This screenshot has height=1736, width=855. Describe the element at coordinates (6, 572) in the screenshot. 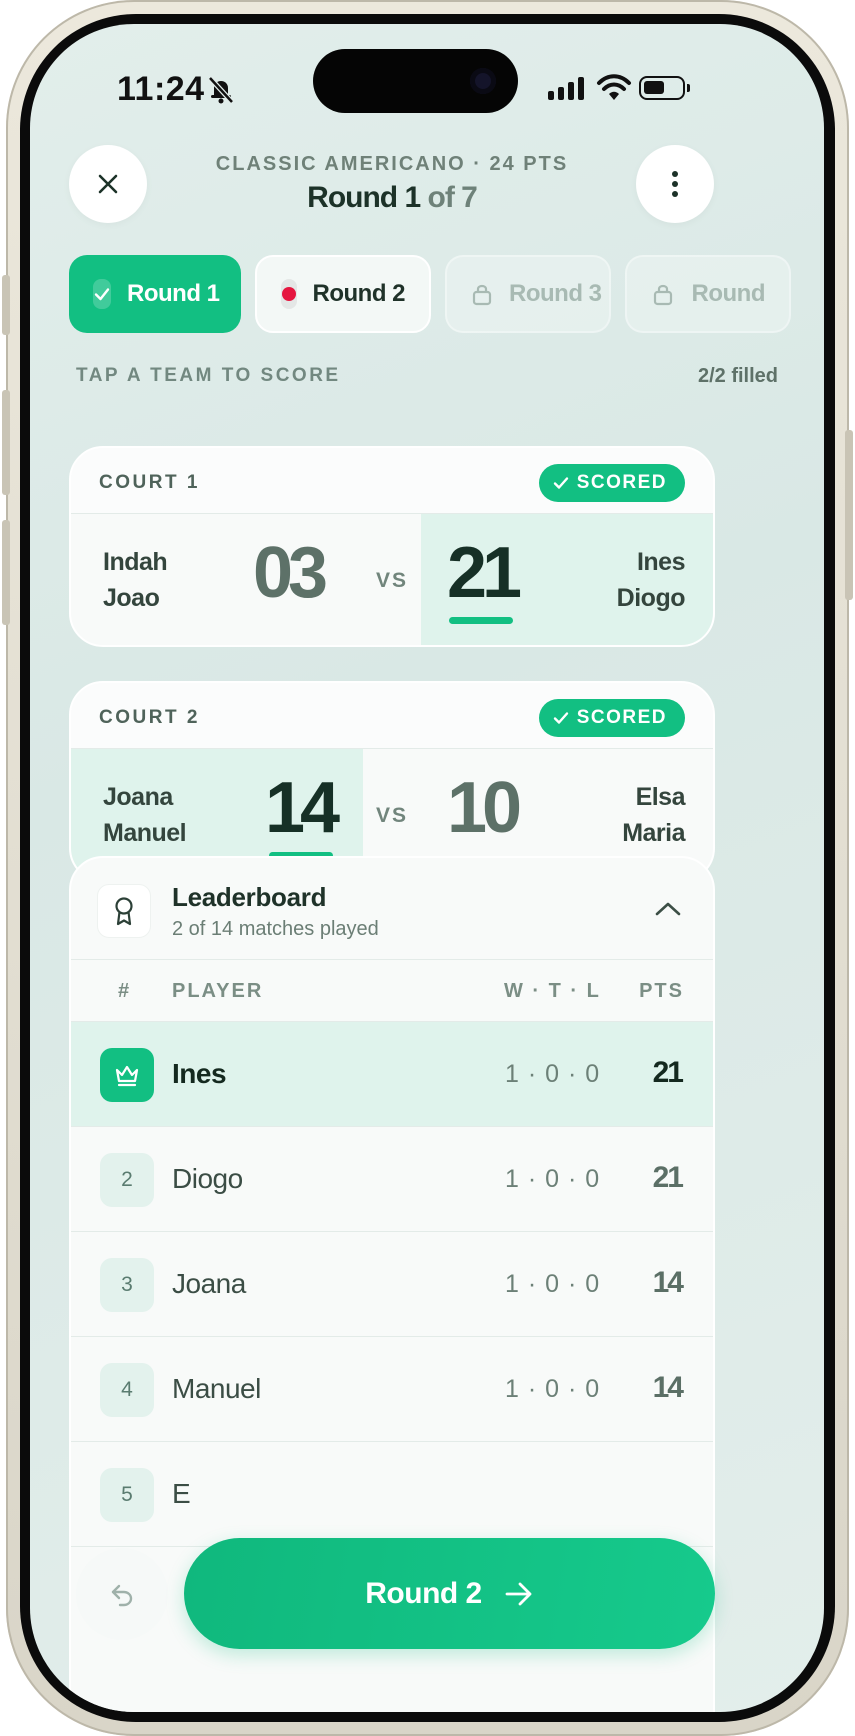

I see `volume-down-button` at that location.